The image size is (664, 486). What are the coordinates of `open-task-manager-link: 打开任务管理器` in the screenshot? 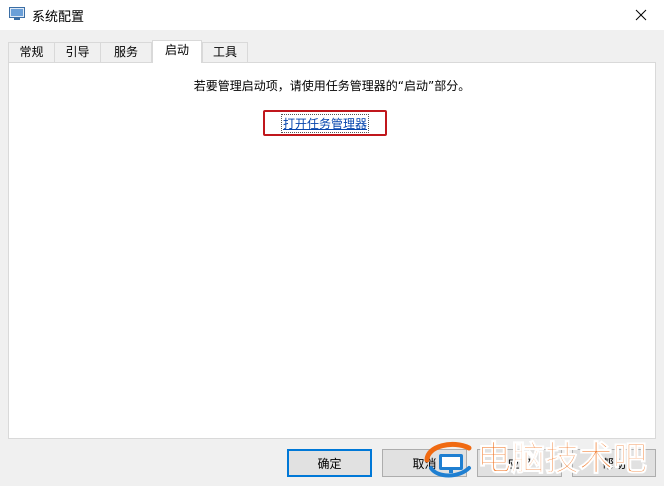 It's located at (325, 123).